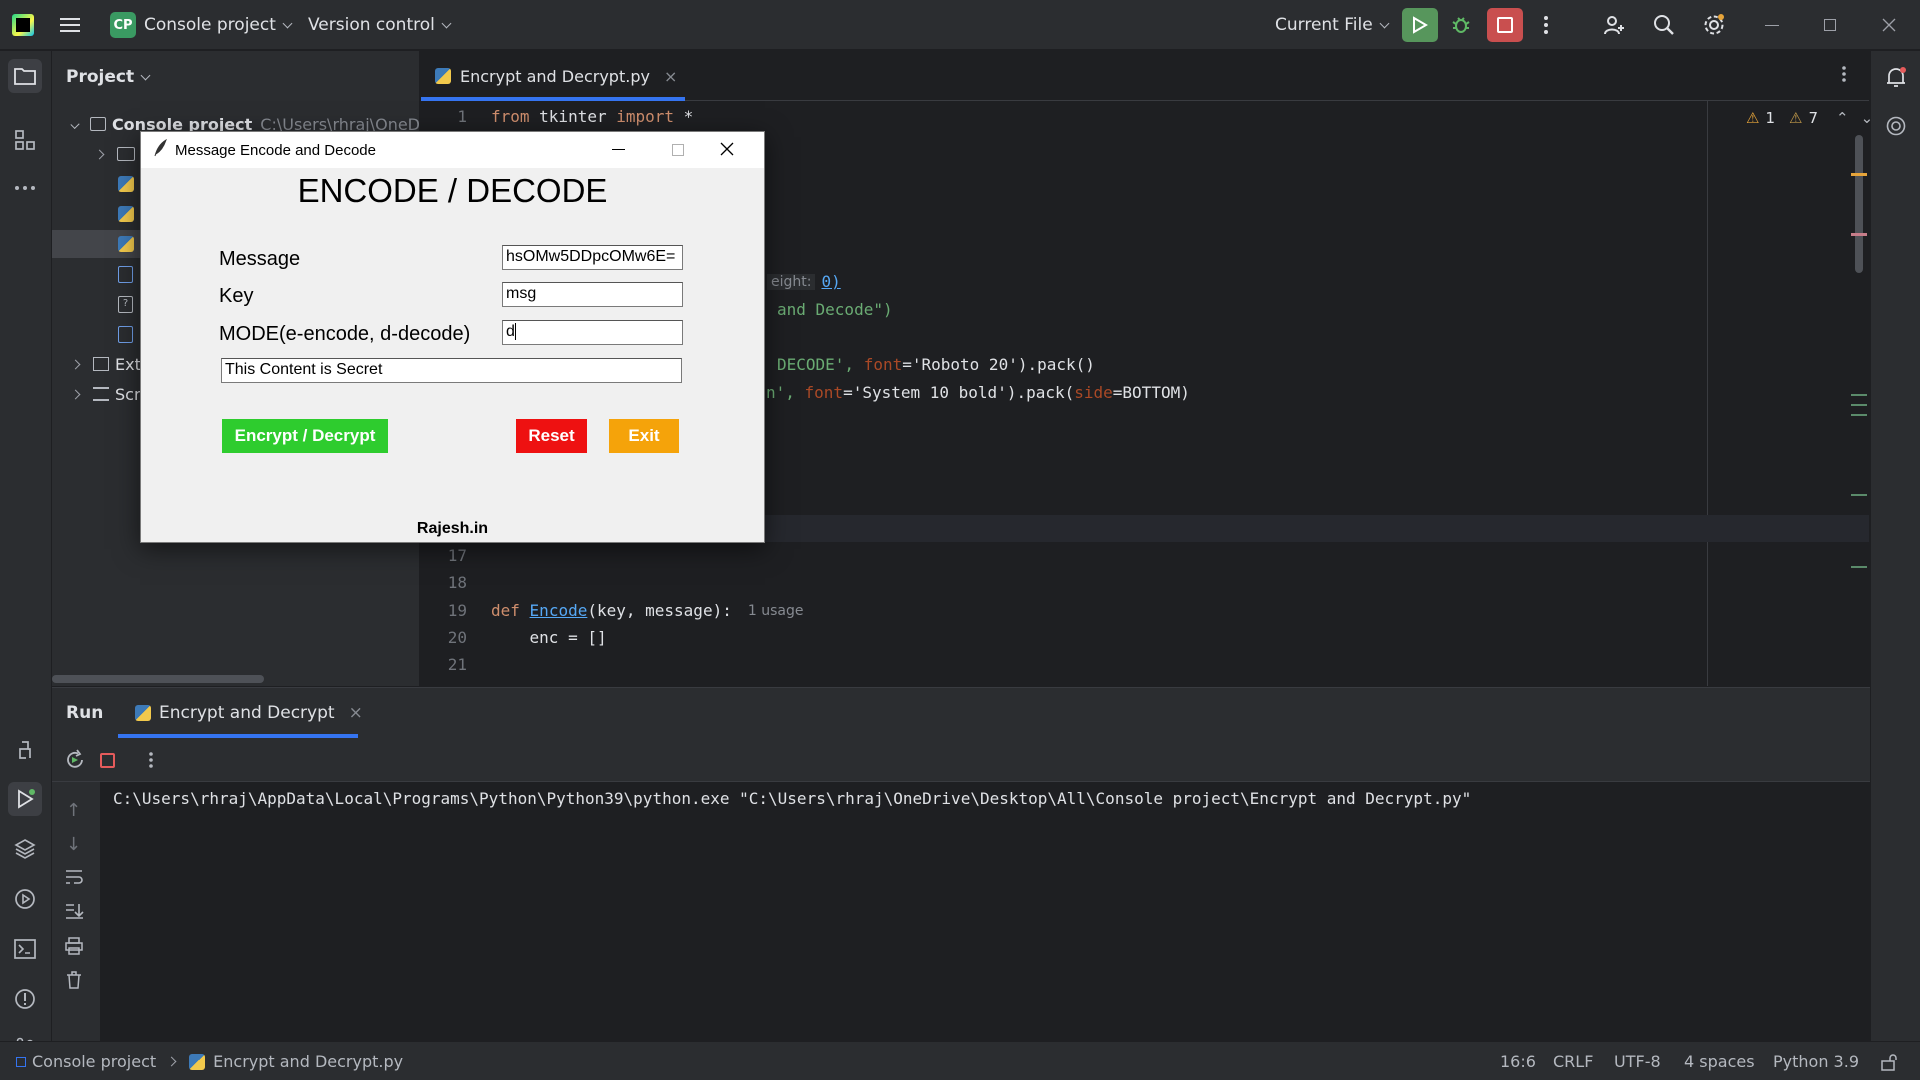 This screenshot has height=1080, width=1920. I want to click on dialog-close-icon, so click(727, 151).